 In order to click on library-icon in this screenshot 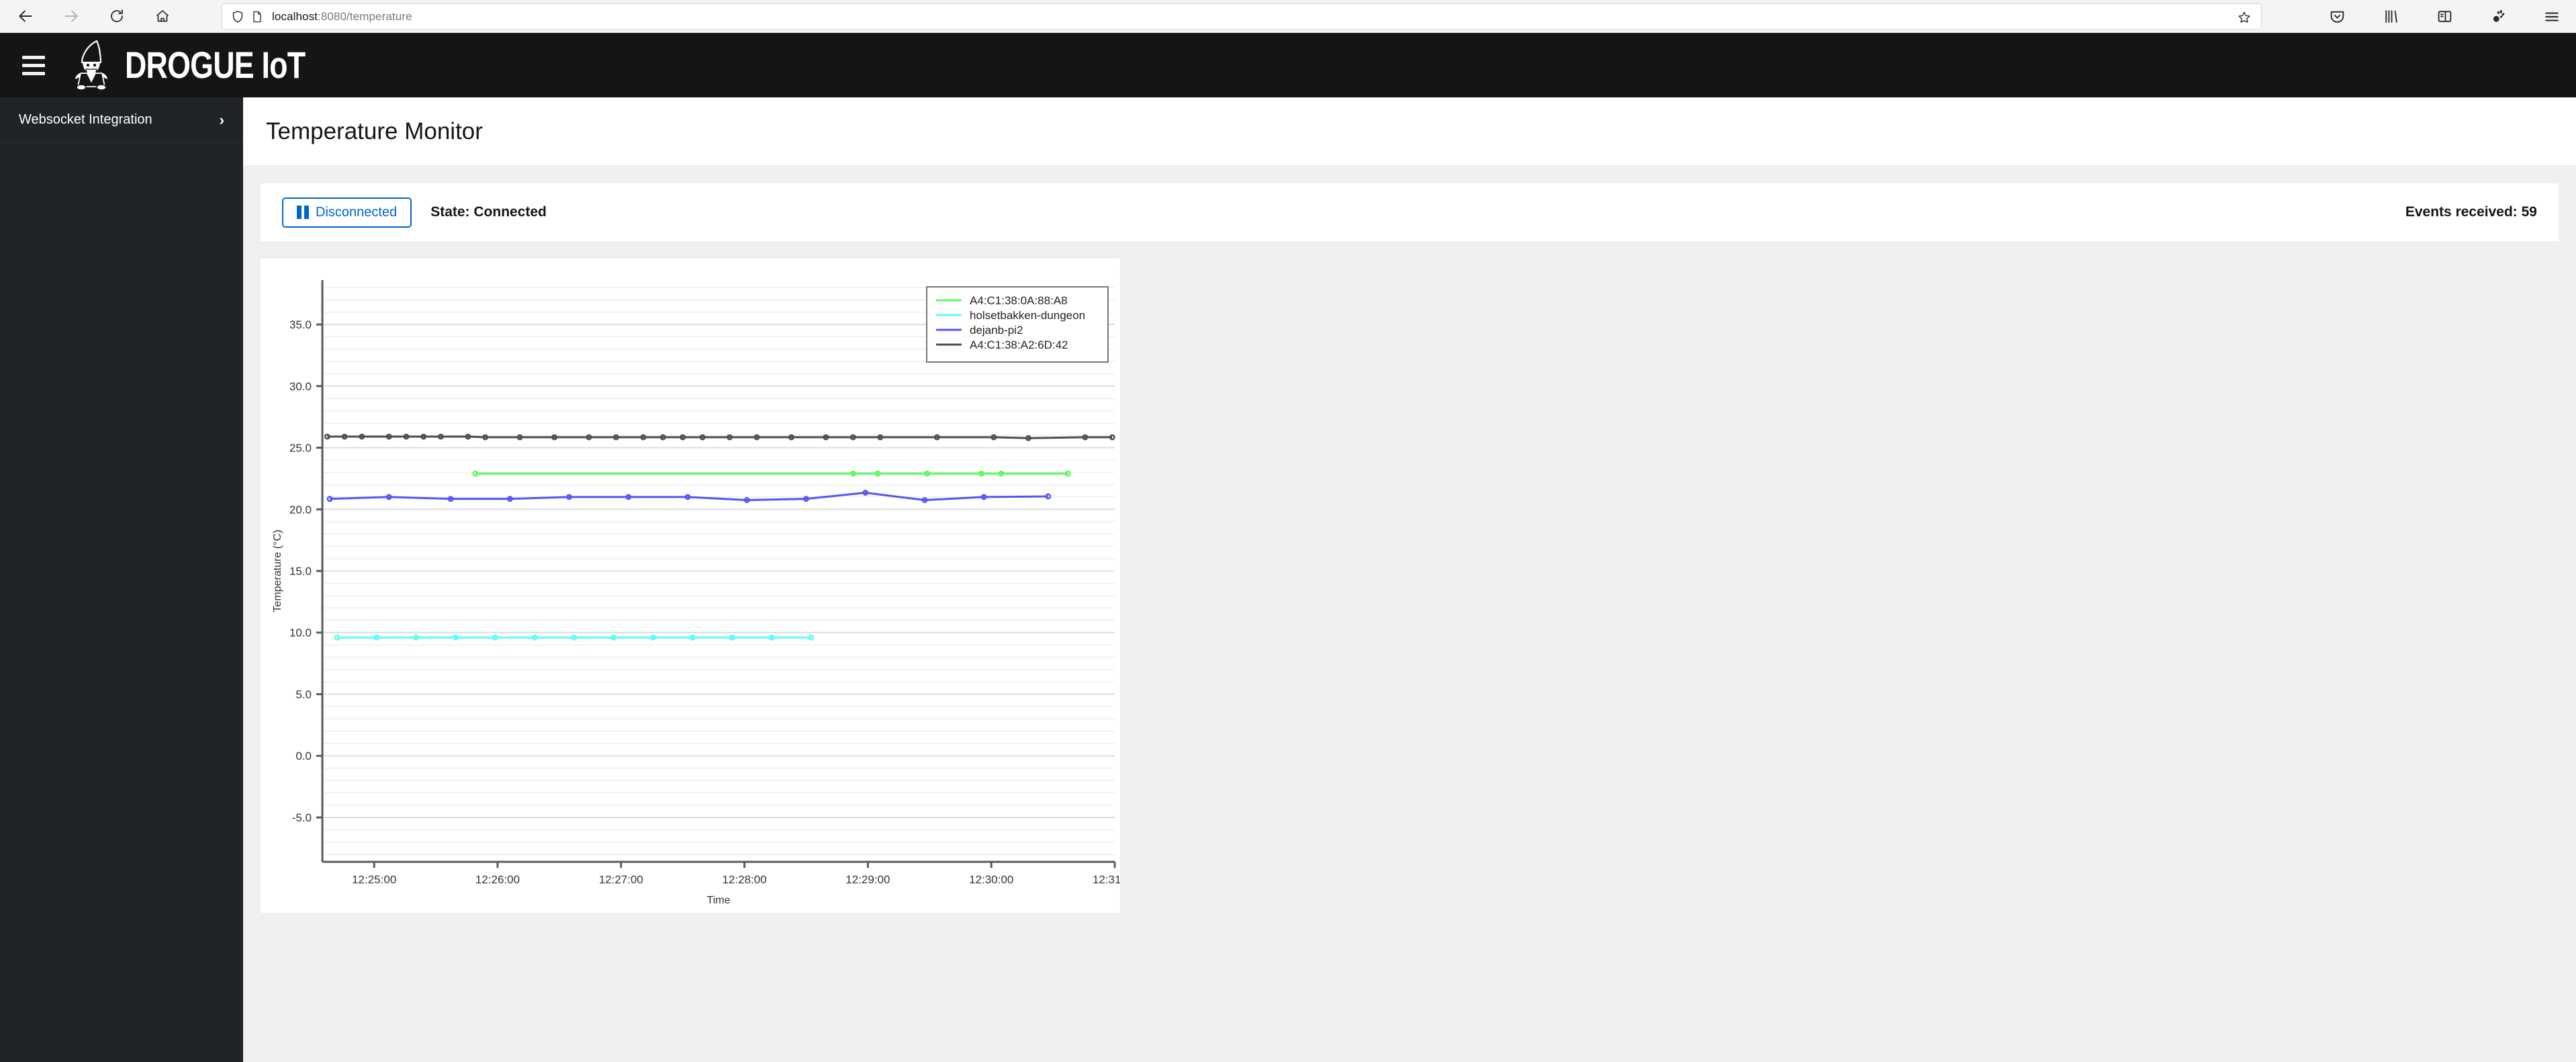, I will do `click(2390, 16)`.